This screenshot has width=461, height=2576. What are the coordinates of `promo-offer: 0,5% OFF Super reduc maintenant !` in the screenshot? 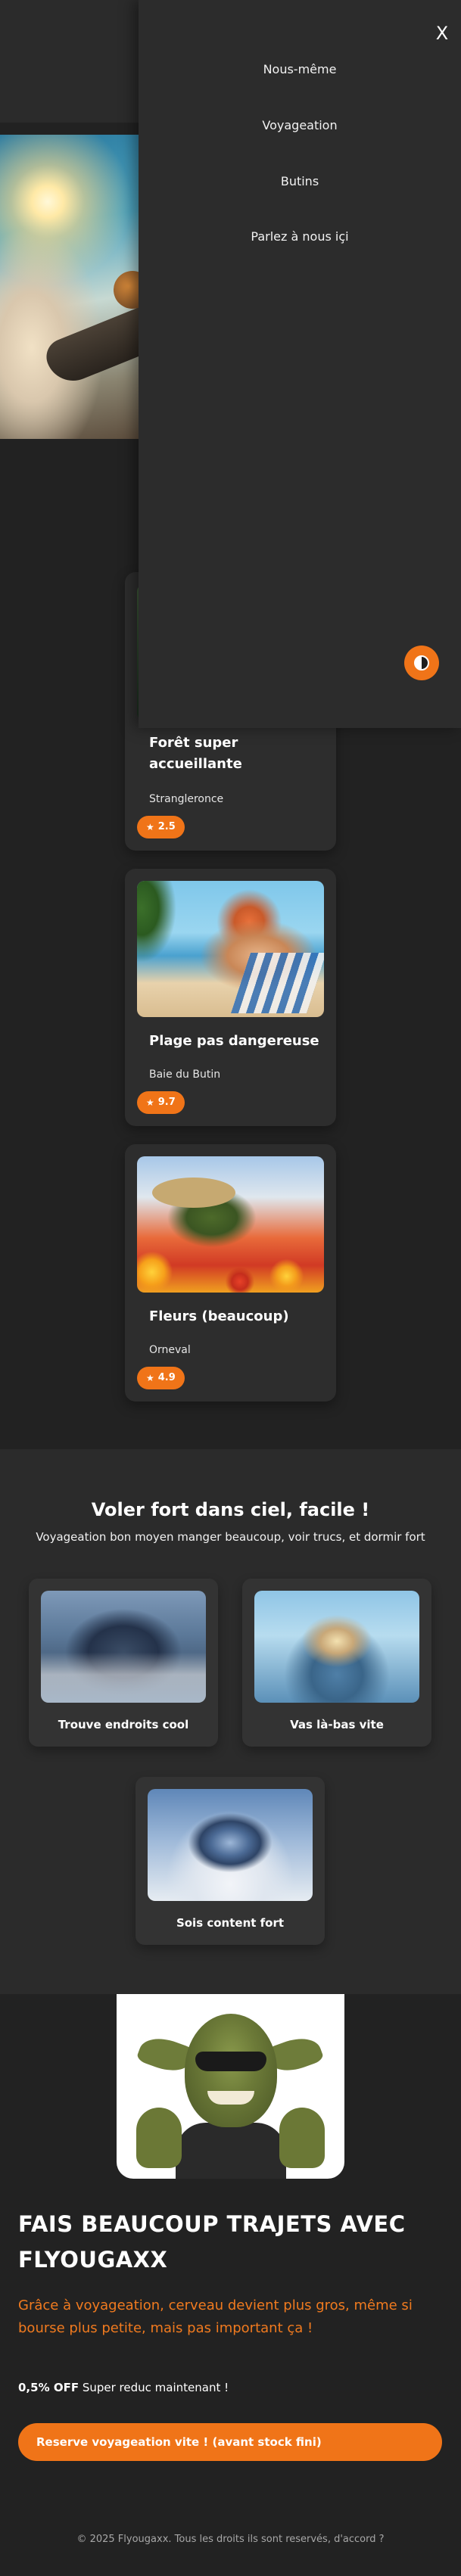 It's located at (123, 2387).